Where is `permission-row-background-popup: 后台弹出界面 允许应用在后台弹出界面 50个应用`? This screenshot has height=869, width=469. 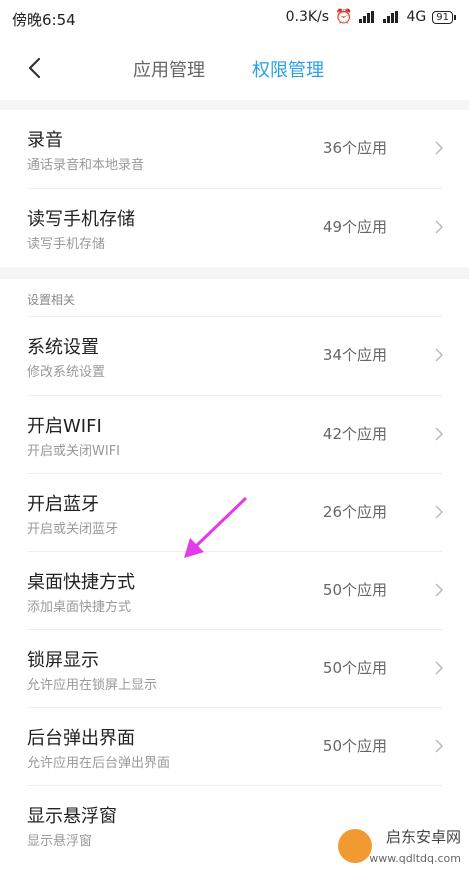 permission-row-background-popup: 后台弹出界面 允许应用在后台弹出界面 50个应用 is located at coordinates (234, 747).